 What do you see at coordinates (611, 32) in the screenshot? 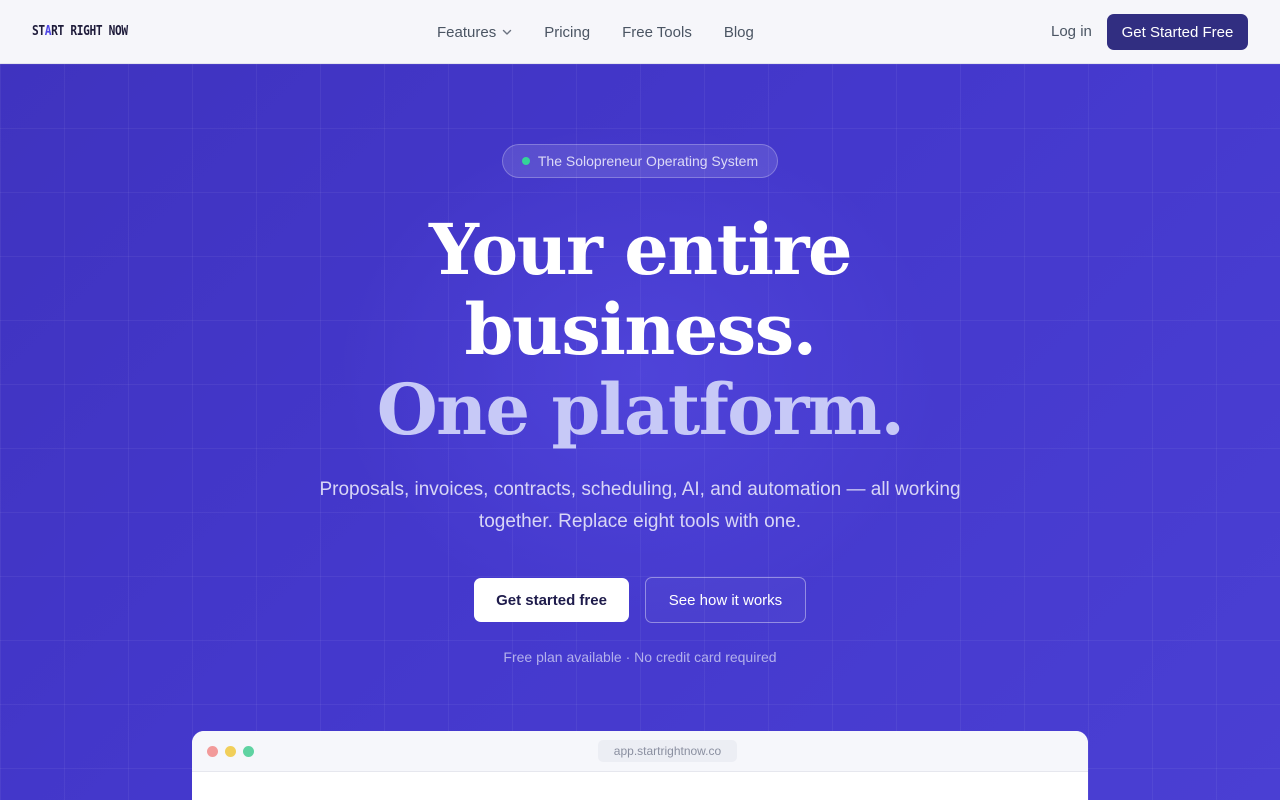
I see `main-nav: Features Pricing Free Tools Blog` at bounding box center [611, 32].